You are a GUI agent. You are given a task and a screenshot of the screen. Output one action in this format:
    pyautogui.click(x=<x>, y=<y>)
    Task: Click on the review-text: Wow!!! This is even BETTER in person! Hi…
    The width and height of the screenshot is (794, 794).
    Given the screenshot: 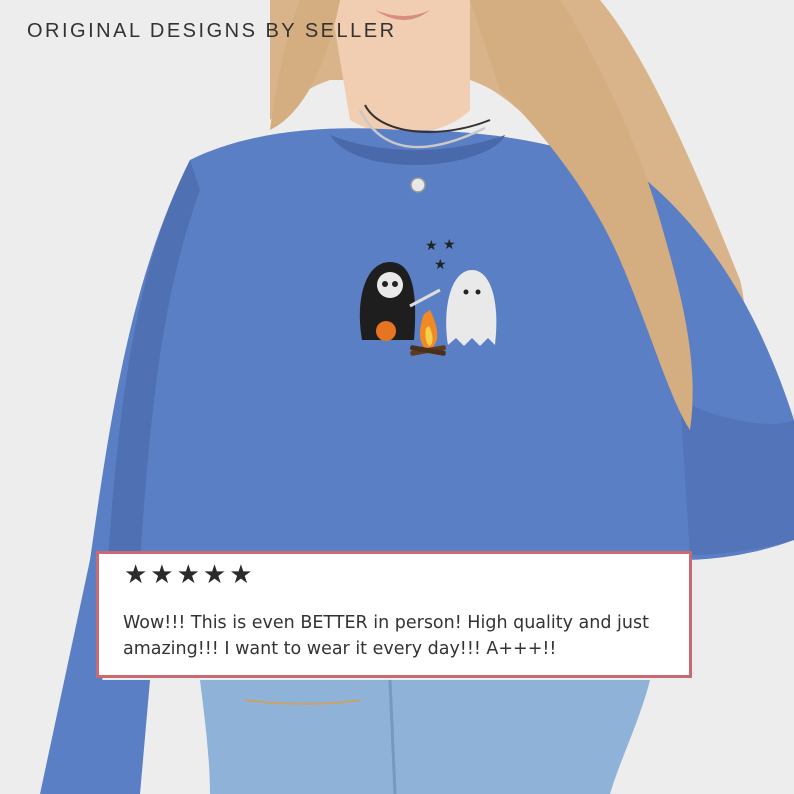 What is the action you would take?
    pyautogui.click(x=386, y=636)
    